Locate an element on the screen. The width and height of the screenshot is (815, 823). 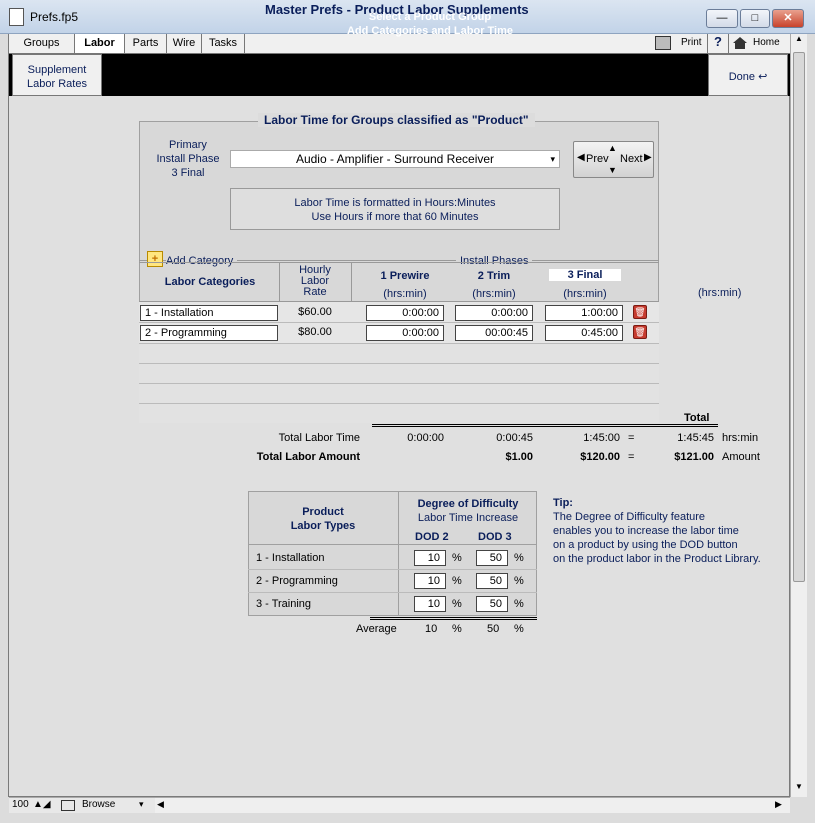
total-time-trim: 0:00:45 is located at coordinates (514, 438).